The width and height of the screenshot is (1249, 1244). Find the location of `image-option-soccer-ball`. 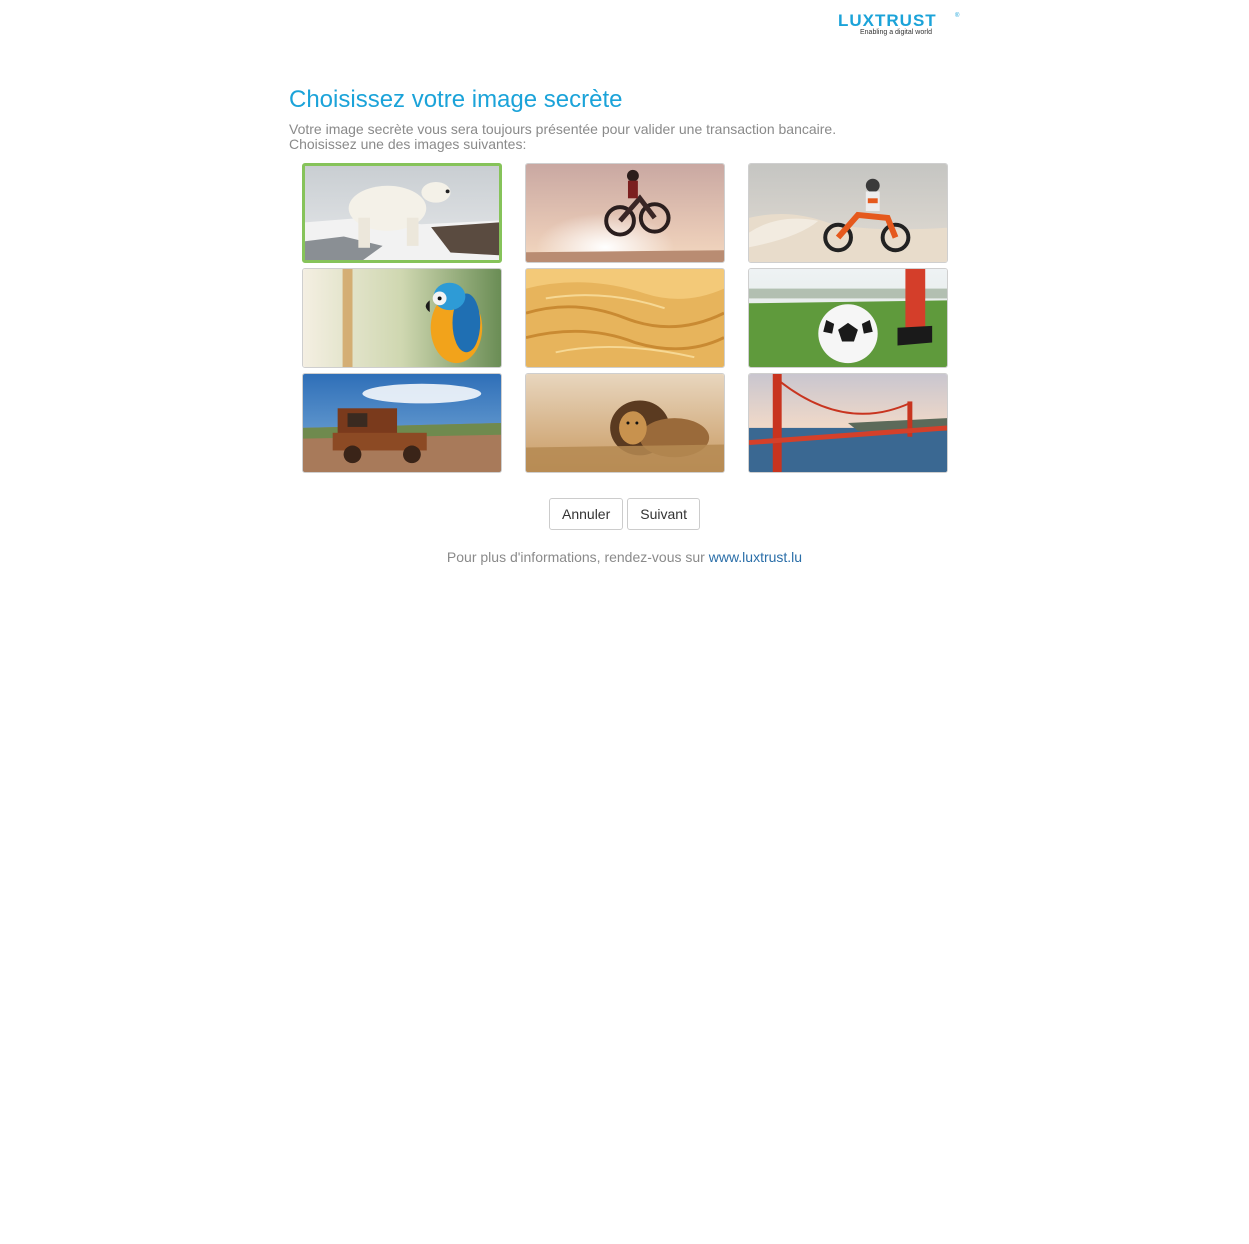

image-option-soccer-ball is located at coordinates (848, 318).